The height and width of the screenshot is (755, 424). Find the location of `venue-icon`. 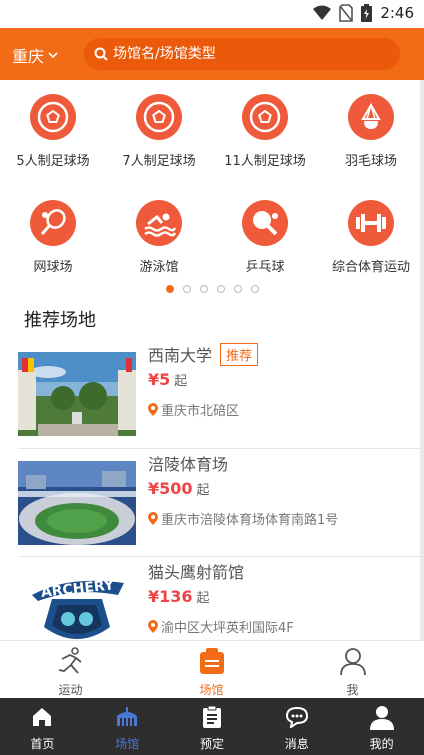

venue-icon is located at coordinates (211, 661).